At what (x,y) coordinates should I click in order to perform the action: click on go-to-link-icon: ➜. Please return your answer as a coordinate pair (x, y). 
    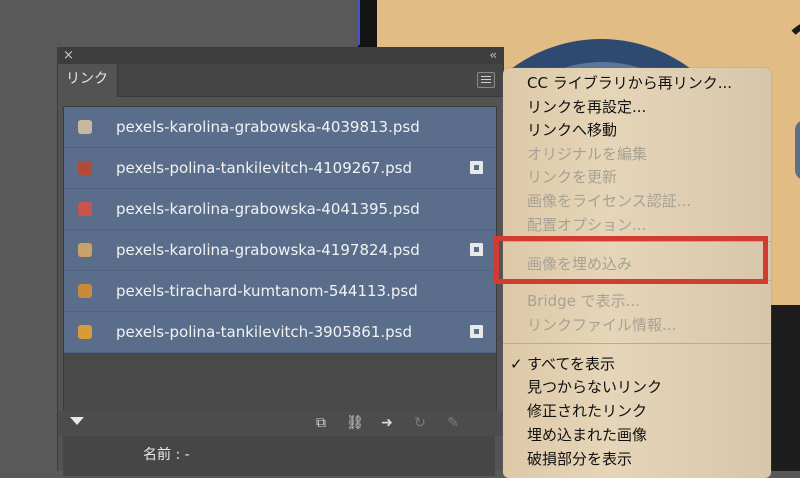
    Looking at the image, I should click on (387, 423).